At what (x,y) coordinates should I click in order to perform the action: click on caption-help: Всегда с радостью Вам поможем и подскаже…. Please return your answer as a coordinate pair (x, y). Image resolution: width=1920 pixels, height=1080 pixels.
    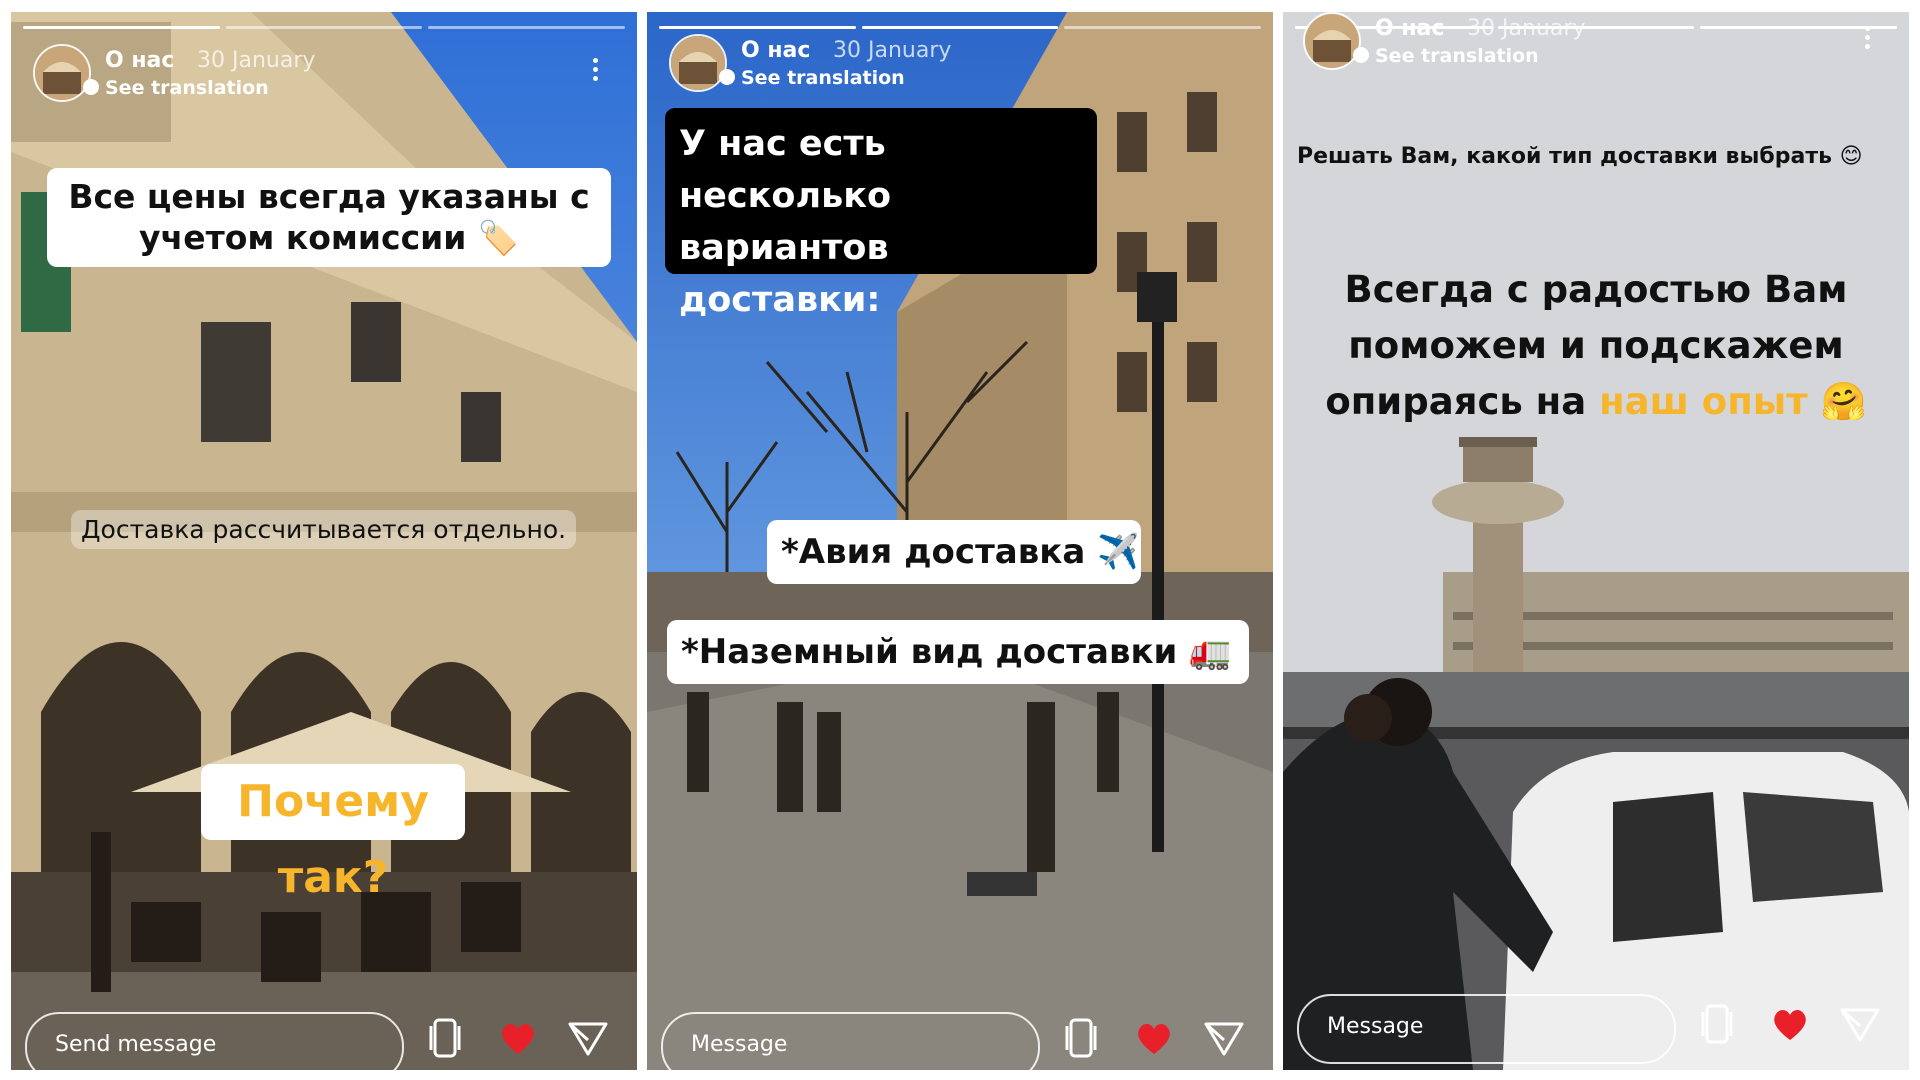
    Looking at the image, I should click on (1596, 346).